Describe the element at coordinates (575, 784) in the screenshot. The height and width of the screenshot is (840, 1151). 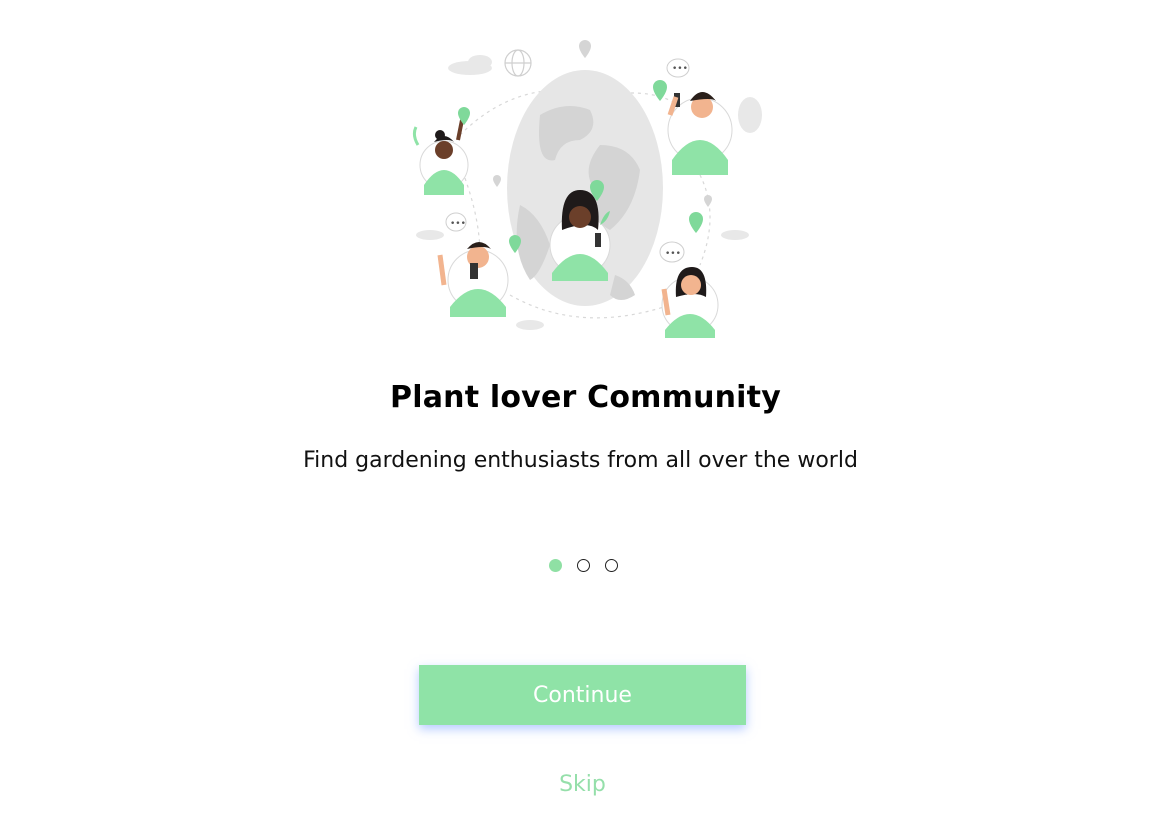
I see `skip-link: Skip` at that location.